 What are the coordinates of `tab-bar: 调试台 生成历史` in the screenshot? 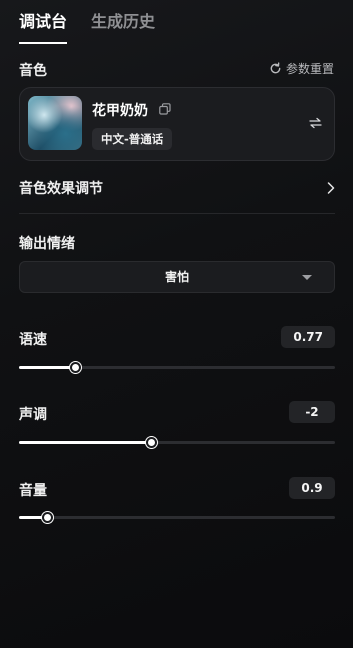 It's located at (87, 26).